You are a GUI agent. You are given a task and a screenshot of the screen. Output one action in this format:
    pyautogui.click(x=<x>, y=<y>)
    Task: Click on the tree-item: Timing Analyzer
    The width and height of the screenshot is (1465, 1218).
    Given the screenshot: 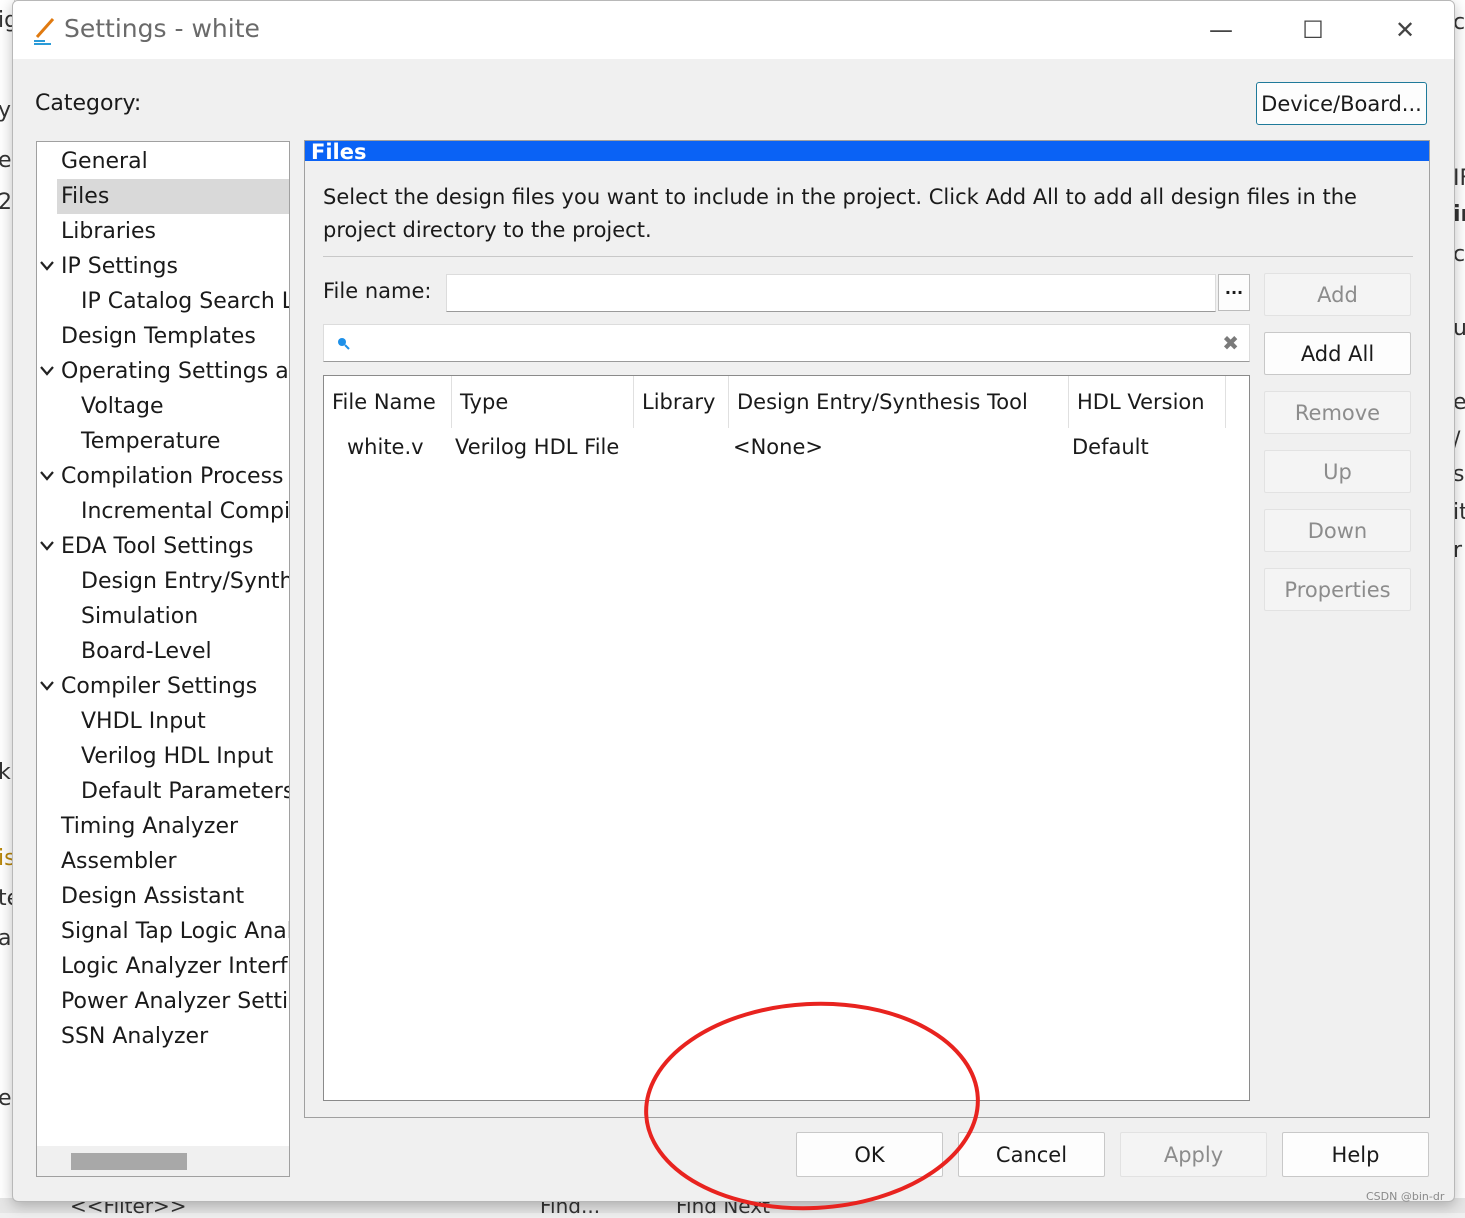 What is the action you would take?
    pyautogui.click(x=163, y=826)
    